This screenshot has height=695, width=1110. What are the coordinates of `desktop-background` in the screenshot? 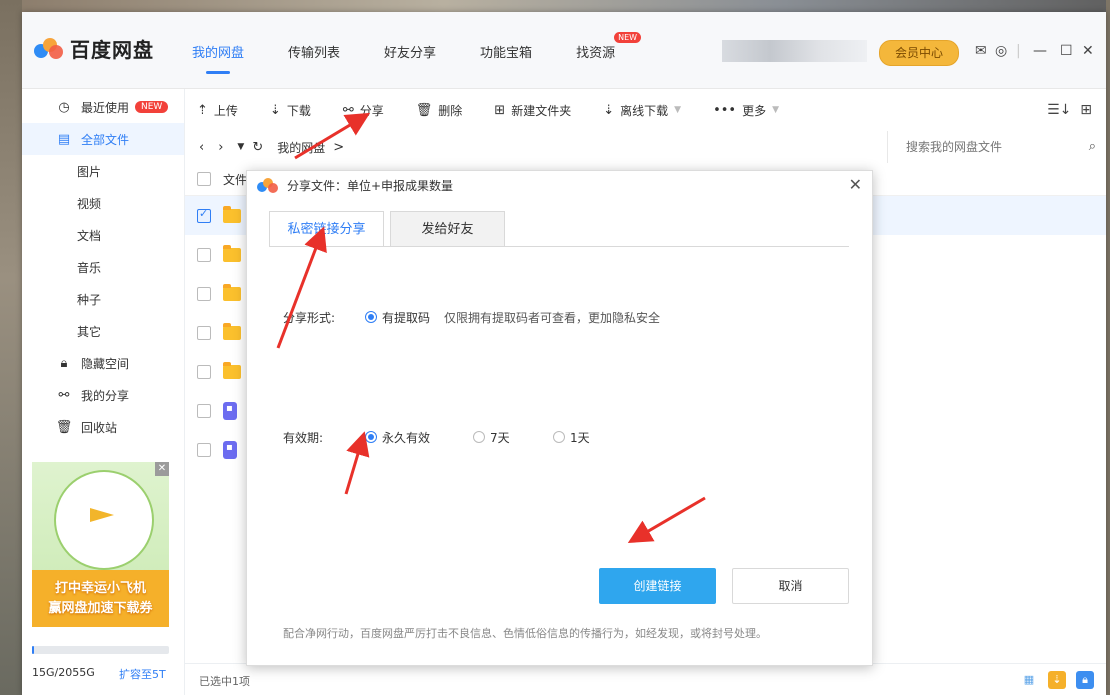 It's located at (555, 6).